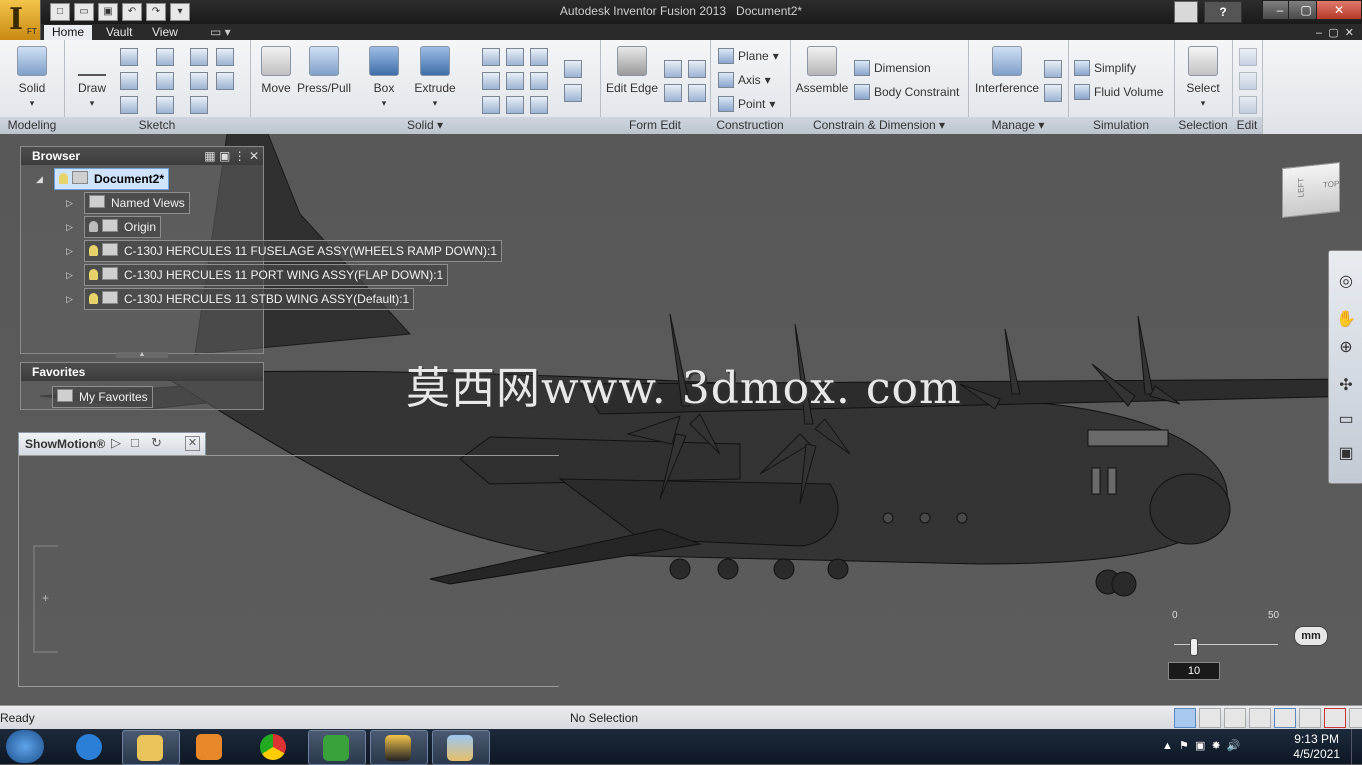  What do you see at coordinates (573, 69) in the screenshot?
I see `mirror-icon` at bounding box center [573, 69].